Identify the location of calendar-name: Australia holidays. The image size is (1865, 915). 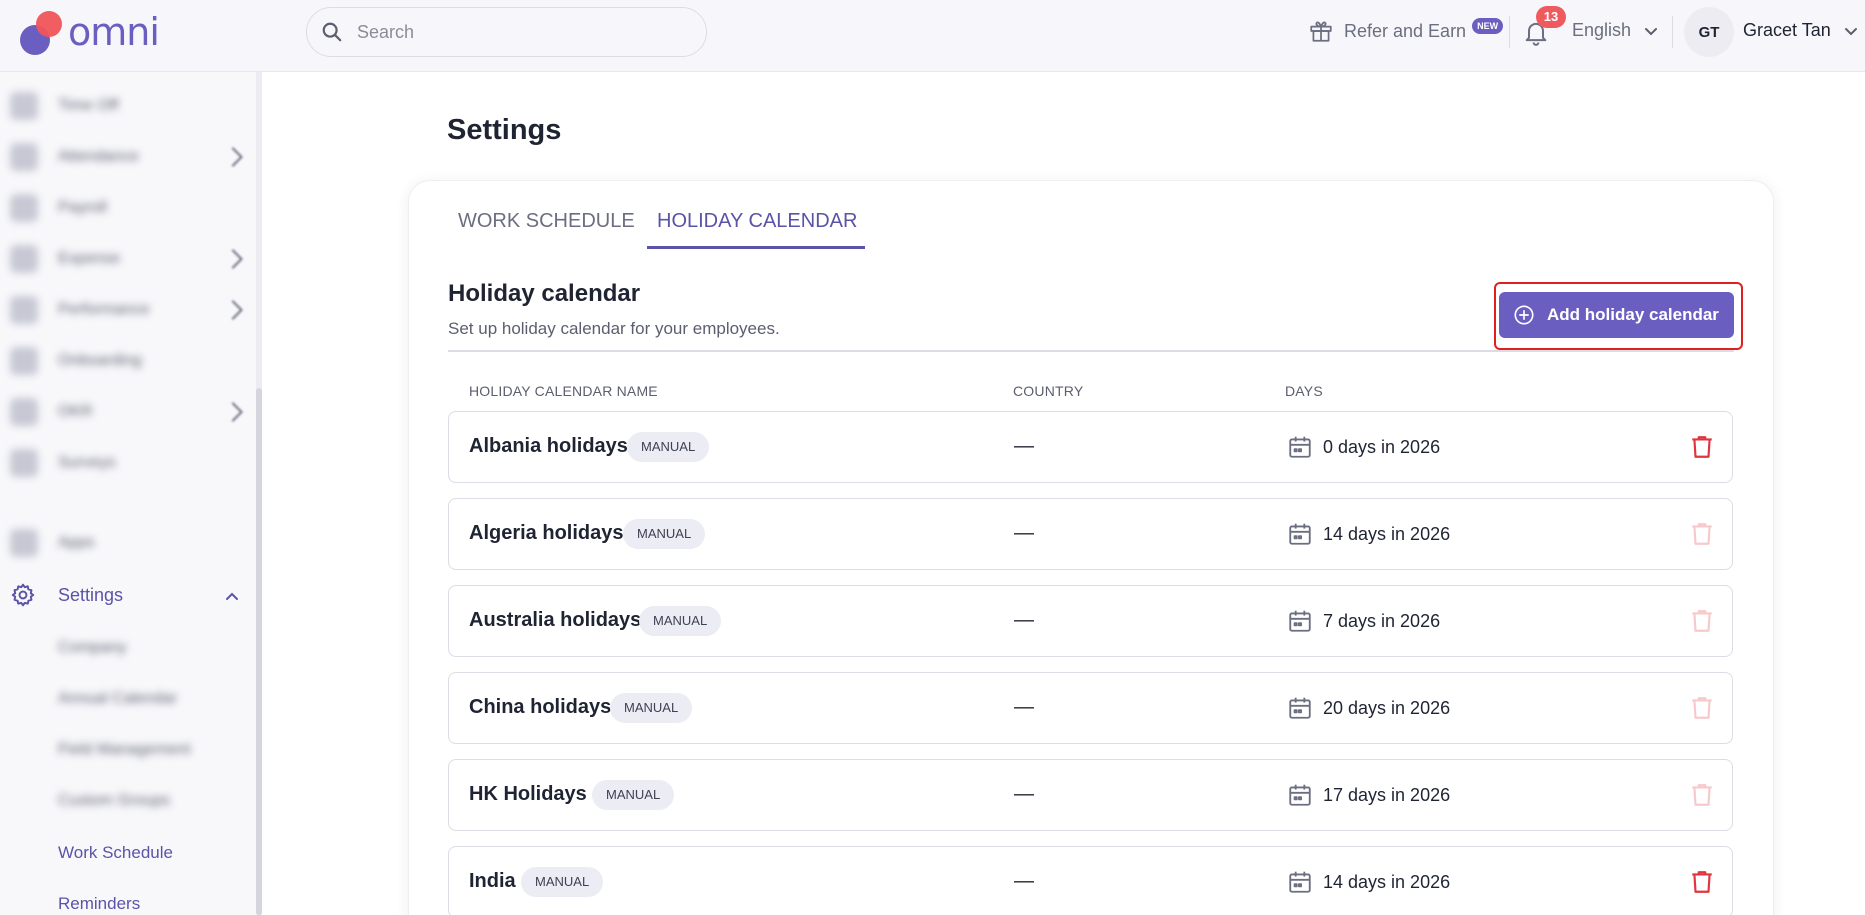
(555, 620).